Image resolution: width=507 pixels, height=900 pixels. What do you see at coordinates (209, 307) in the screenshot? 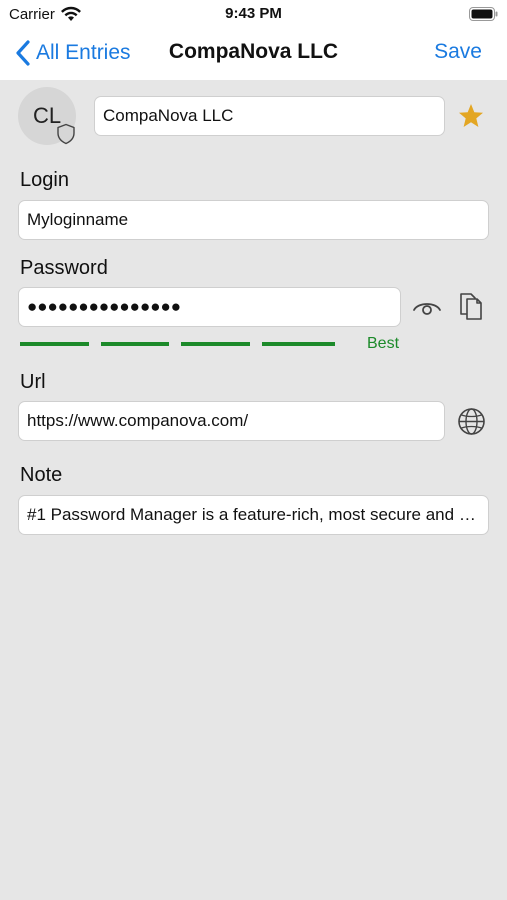
I see `password-field: ●●●●●●●●●●●●●●●` at bounding box center [209, 307].